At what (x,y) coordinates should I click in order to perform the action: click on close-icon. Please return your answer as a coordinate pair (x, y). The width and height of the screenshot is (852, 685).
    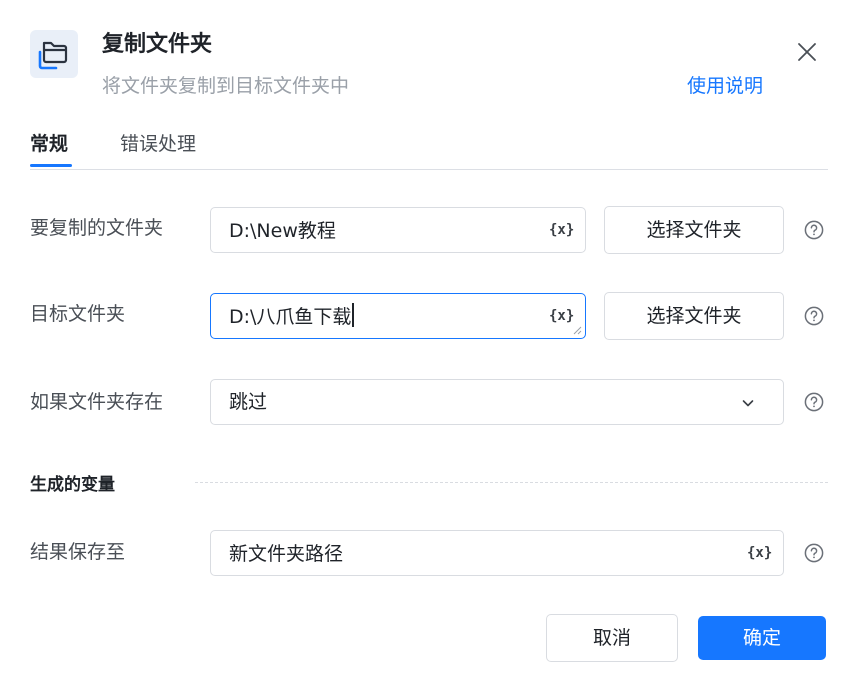
    Looking at the image, I should click on (807, 52).